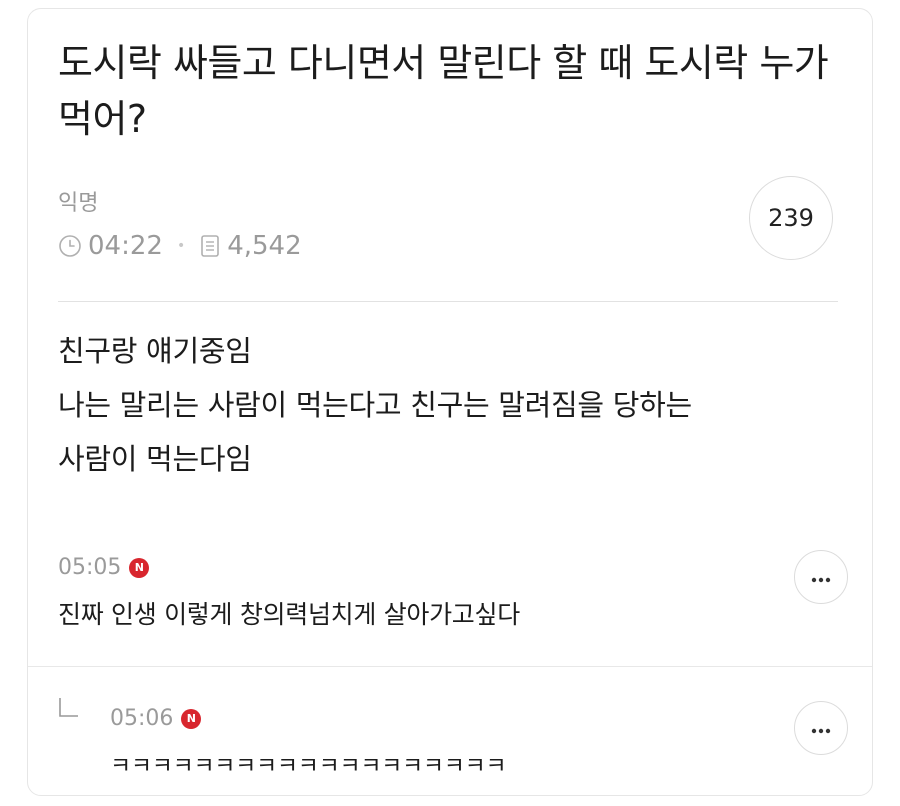 This screenshot has width=900, height=806. I want to click on reply-text: ㅋㅋㅋㅋㅋㅋㅋㅋㅋㅋㅋㅋㅋㅋㅋㅋㅋㅋㅋ, so click(308, 766).